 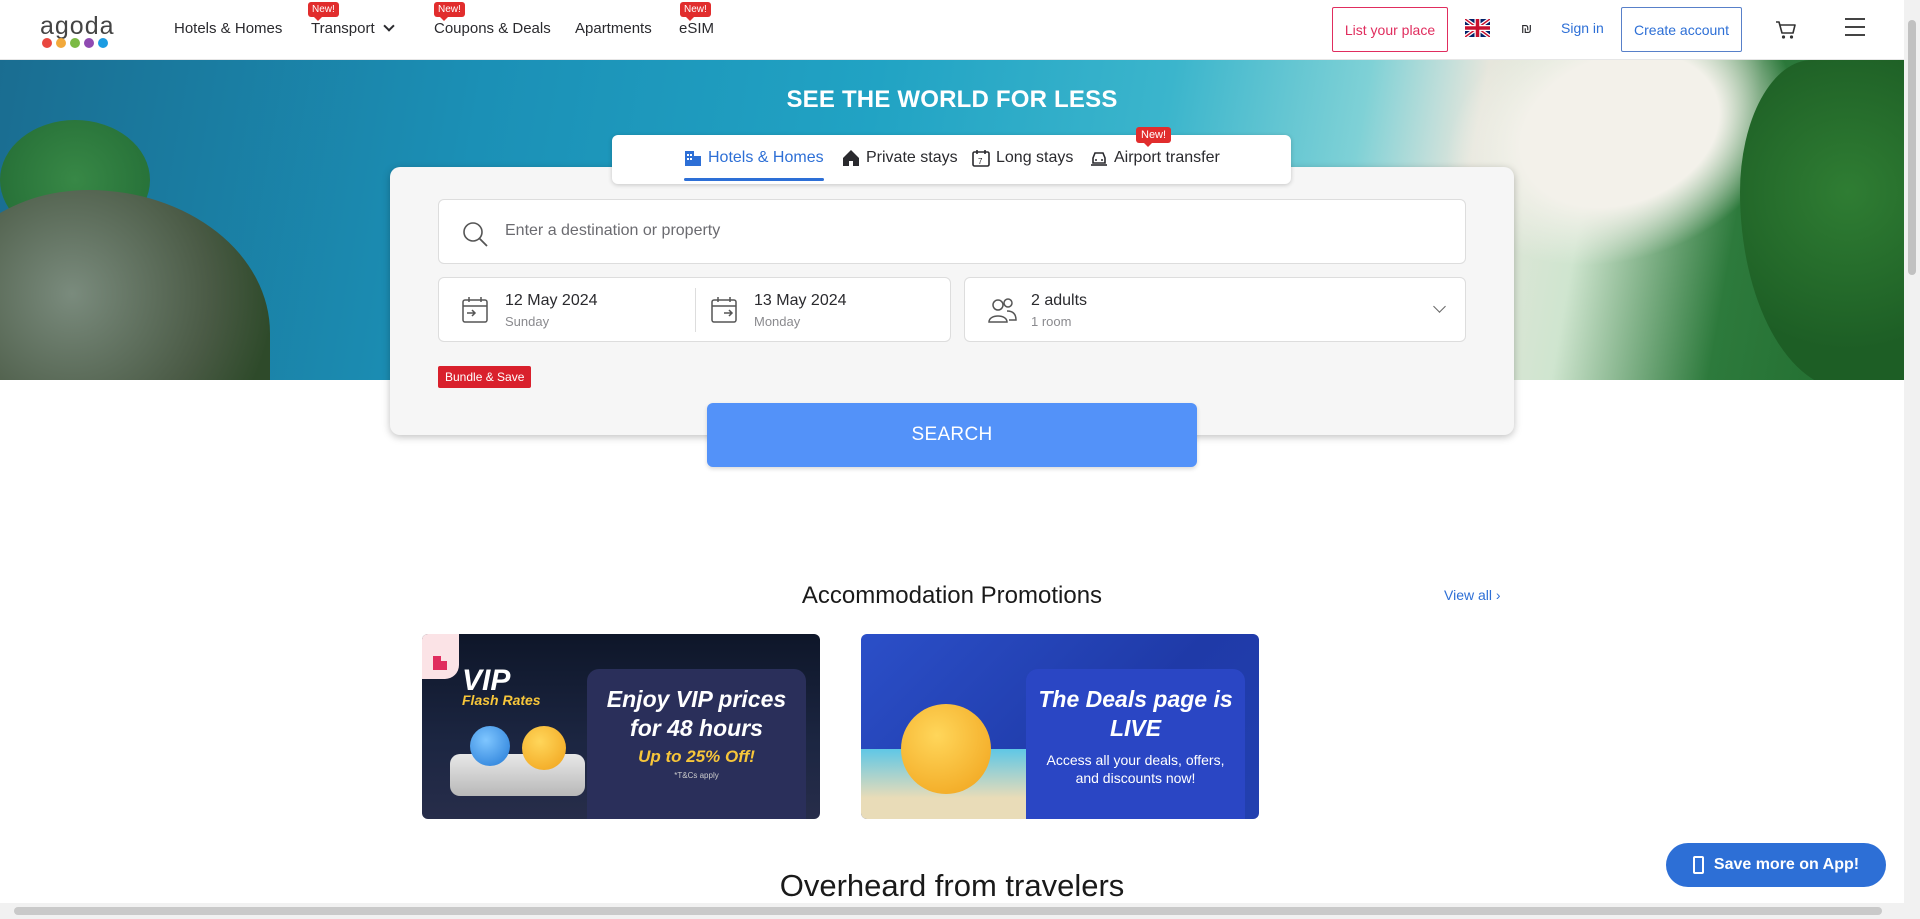 I want to click on checkin-date: 12 May 2024, so click(x=551, y=300).